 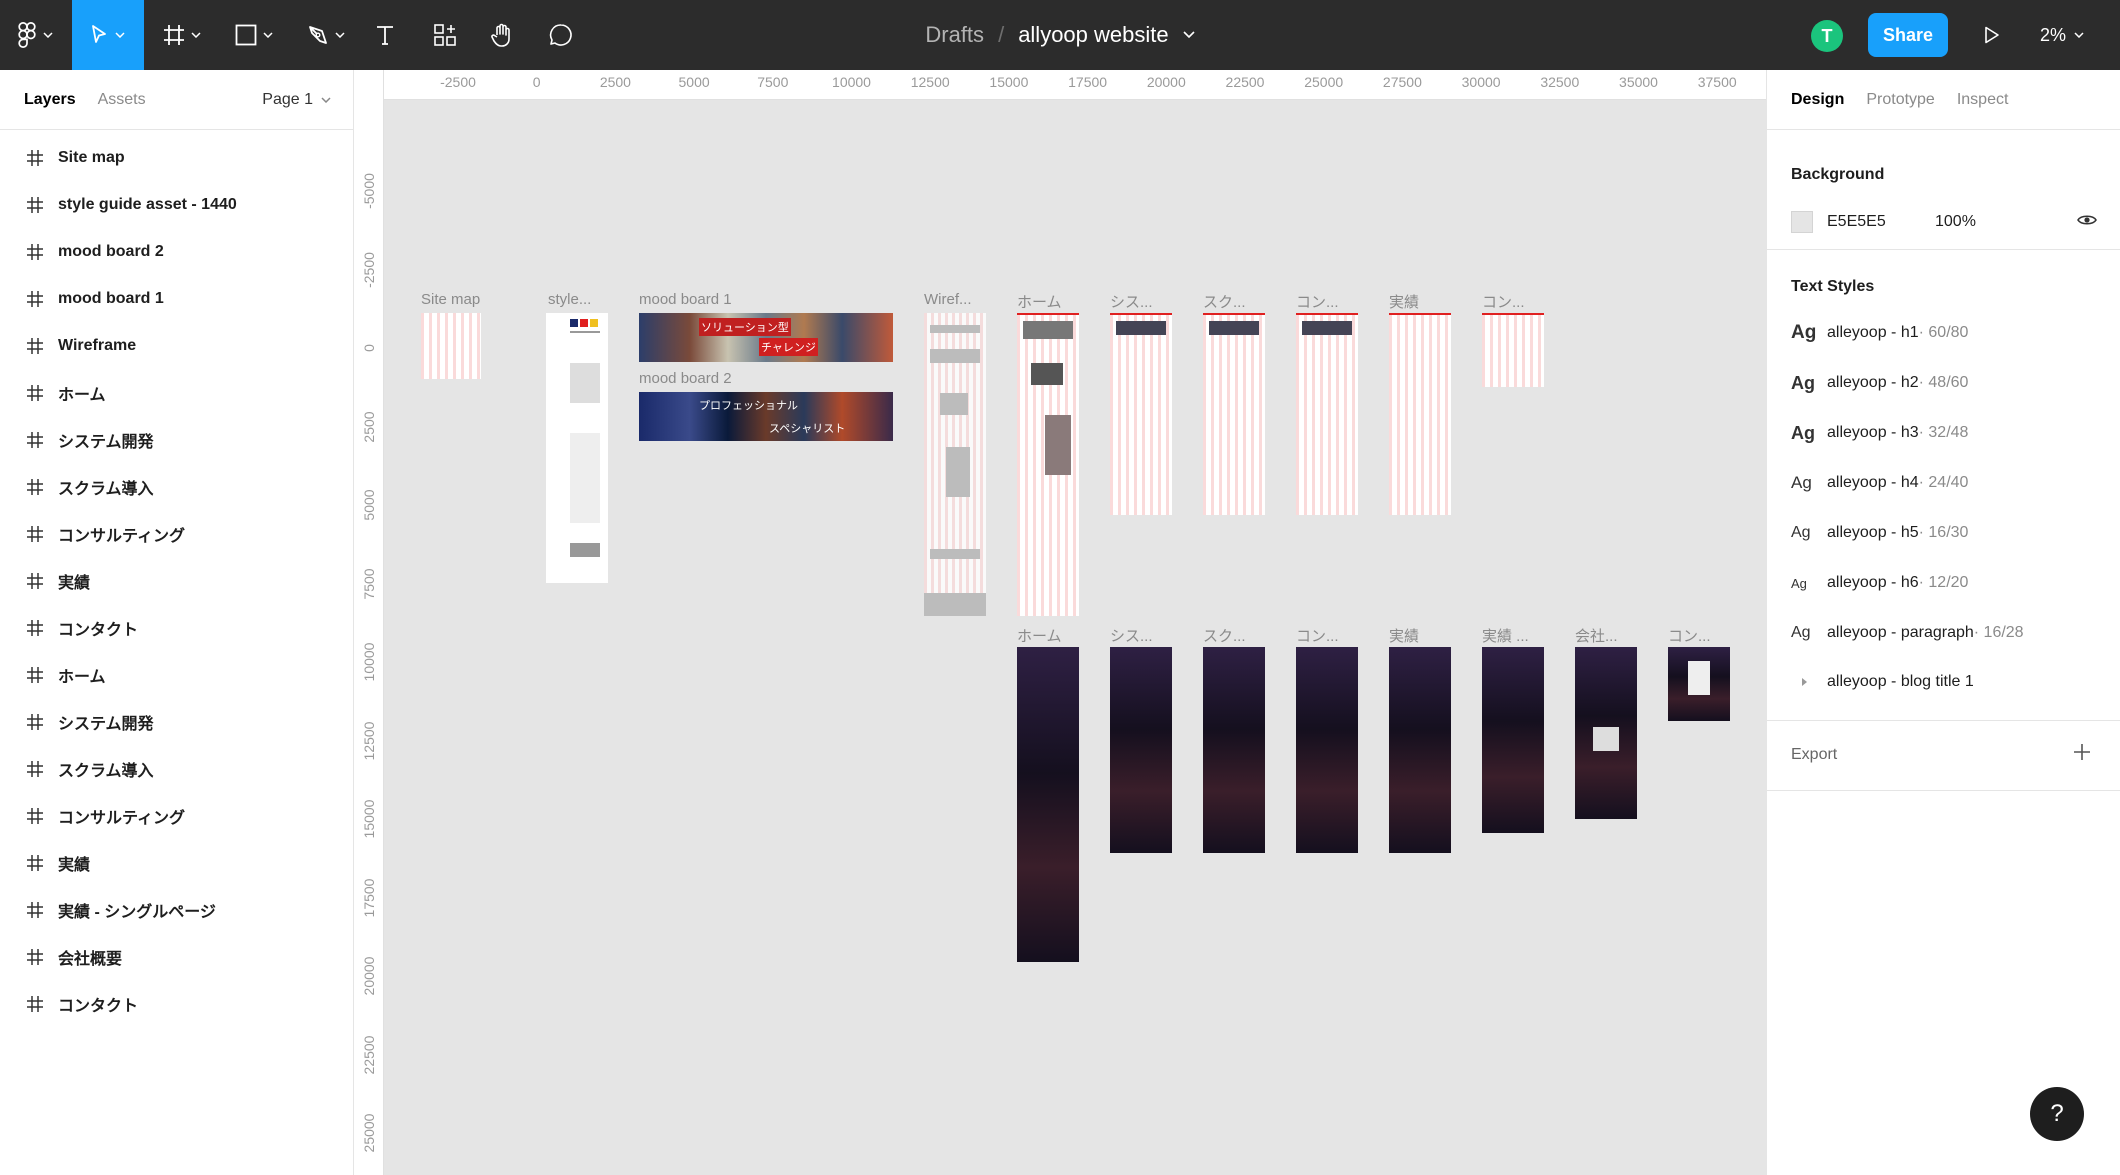 I want to click on frame-label-works-dark: 実績, so click(x=1404, y=635).